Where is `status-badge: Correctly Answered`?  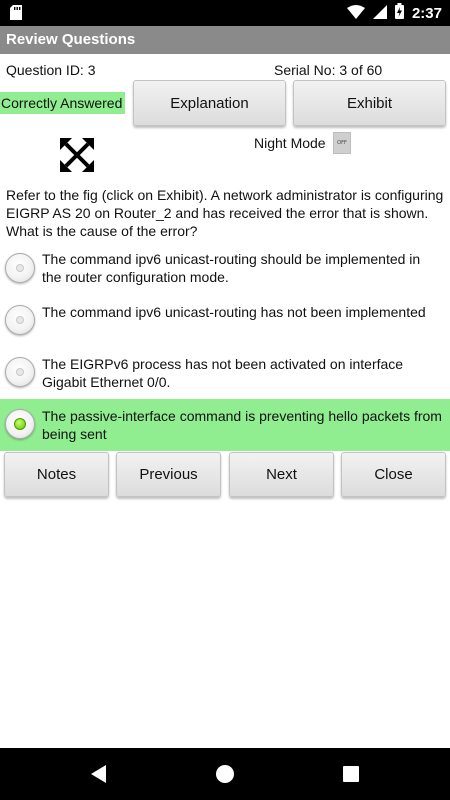 status-badge: Correctly Answered is located at coordinates (63, 103).